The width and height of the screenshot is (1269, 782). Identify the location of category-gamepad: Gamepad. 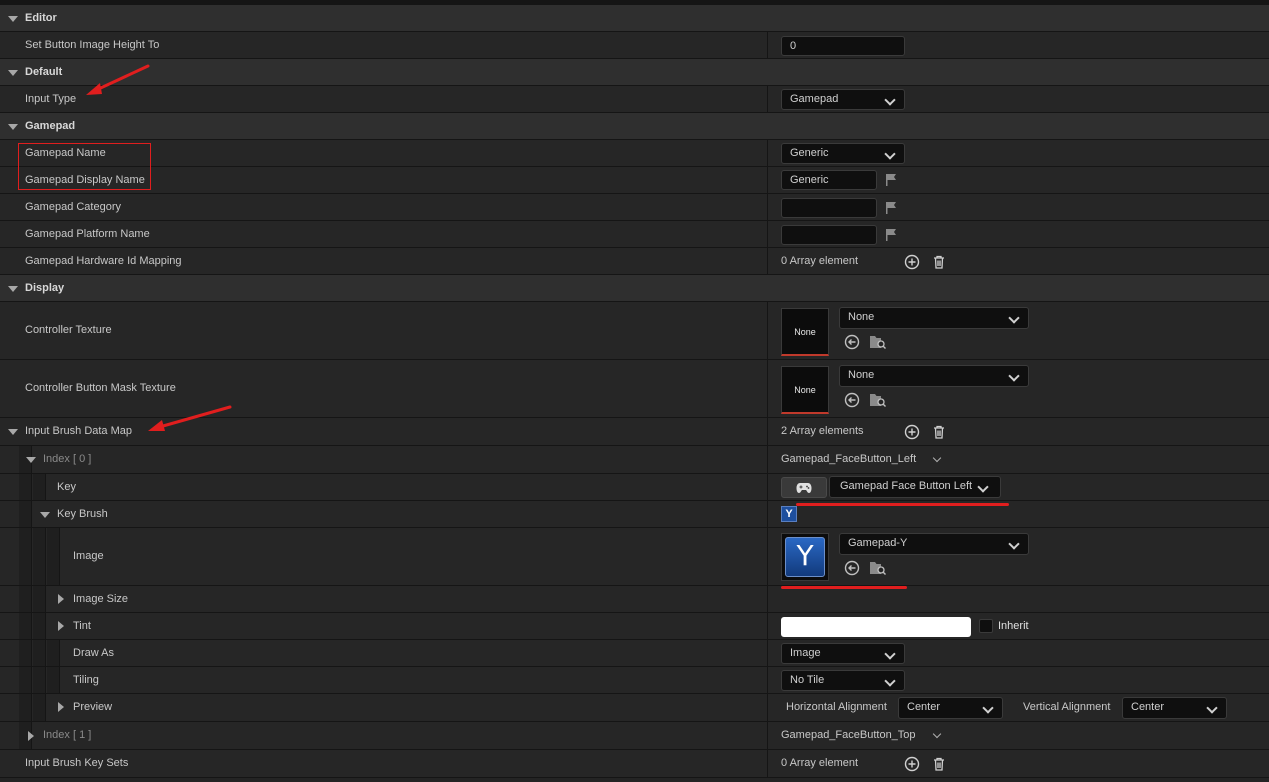
(634, 126).